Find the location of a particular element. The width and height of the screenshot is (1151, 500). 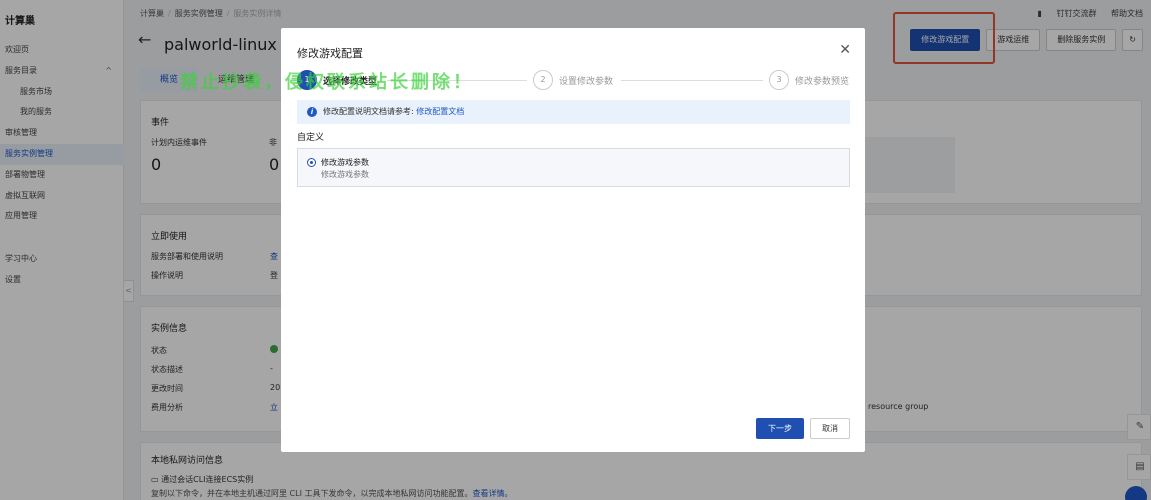

step-2-circle: 2 is located at coordinates (543, 80).